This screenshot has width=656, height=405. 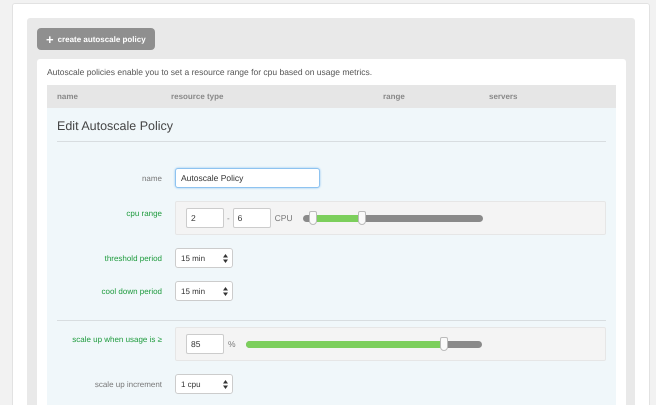 I want to click on unit-text: CPU, so click(x=283, y=218).